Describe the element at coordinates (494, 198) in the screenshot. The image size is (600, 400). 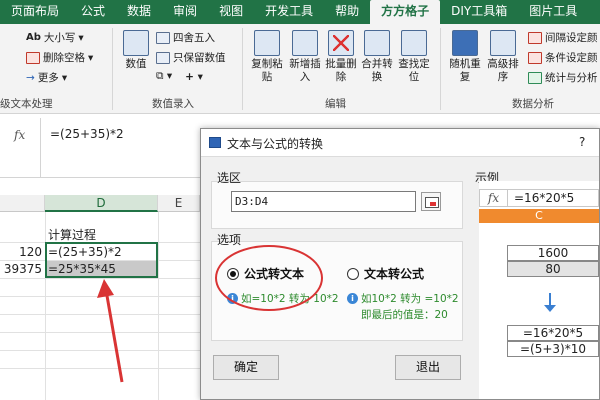
I see `fx-icon: fx` at that location.